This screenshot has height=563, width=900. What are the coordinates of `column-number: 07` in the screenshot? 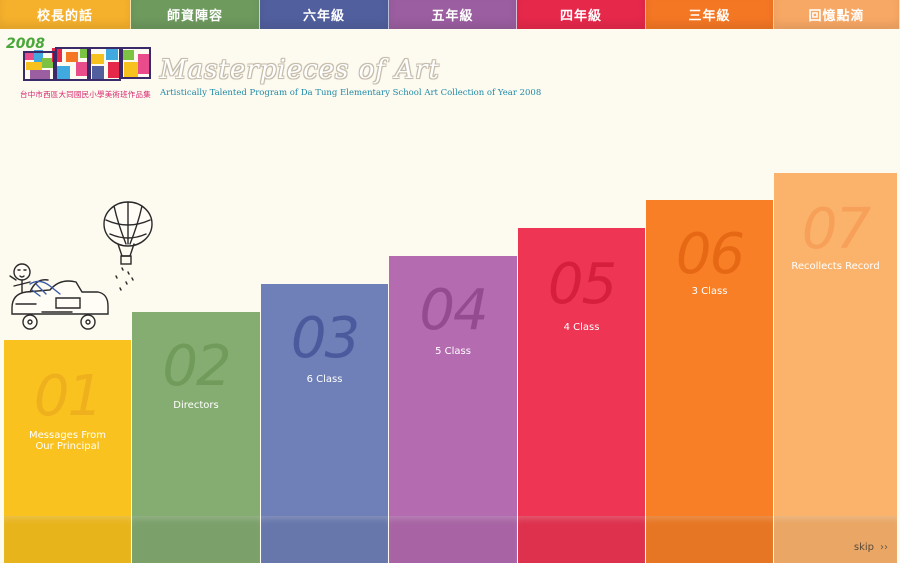 It's located at (836, 229).